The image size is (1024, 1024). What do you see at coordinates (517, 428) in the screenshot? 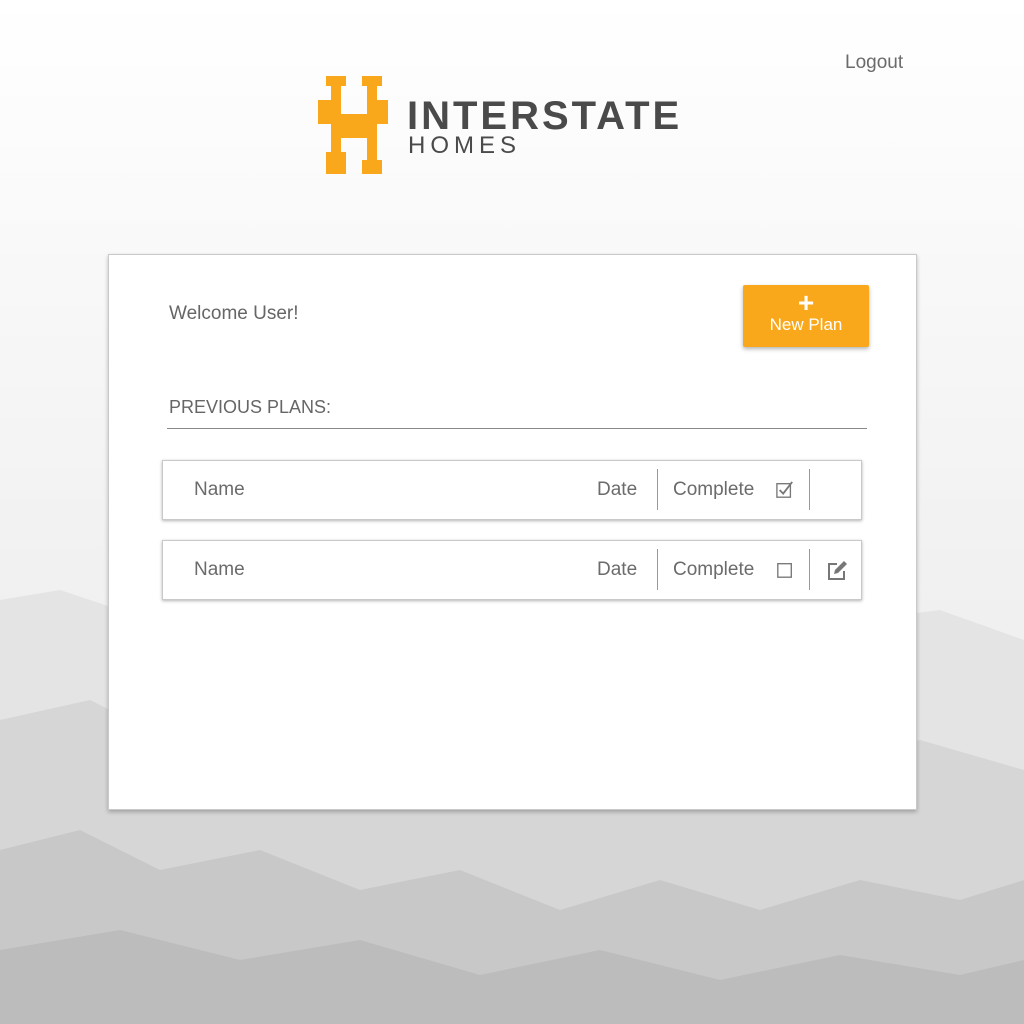
I see `section-divider` at bounding box center [517, 428].